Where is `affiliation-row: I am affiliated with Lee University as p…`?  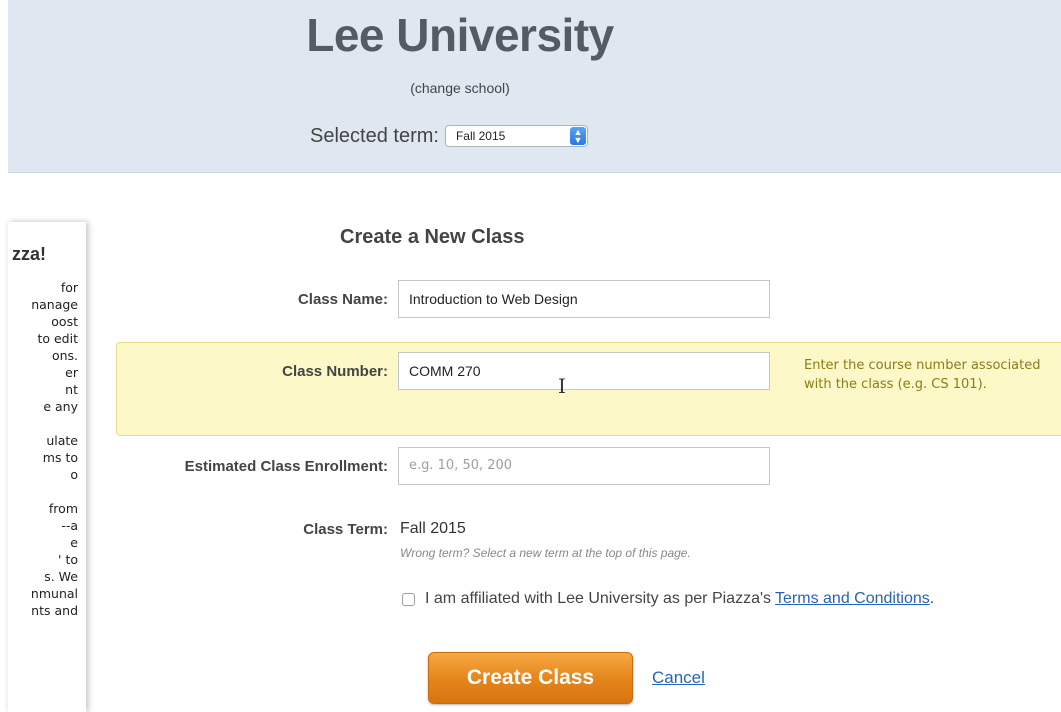
affiliation-row: I am affiliated with Lee University as p… is located at coordinates (668, 599).